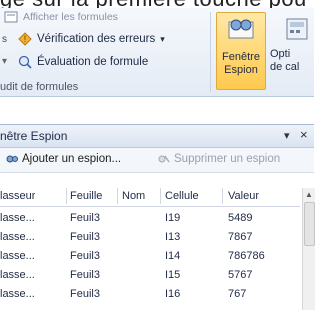  Describe the element at coordinates (173, 294) in the screenshot. I see `cell-reference: I16` at that location.